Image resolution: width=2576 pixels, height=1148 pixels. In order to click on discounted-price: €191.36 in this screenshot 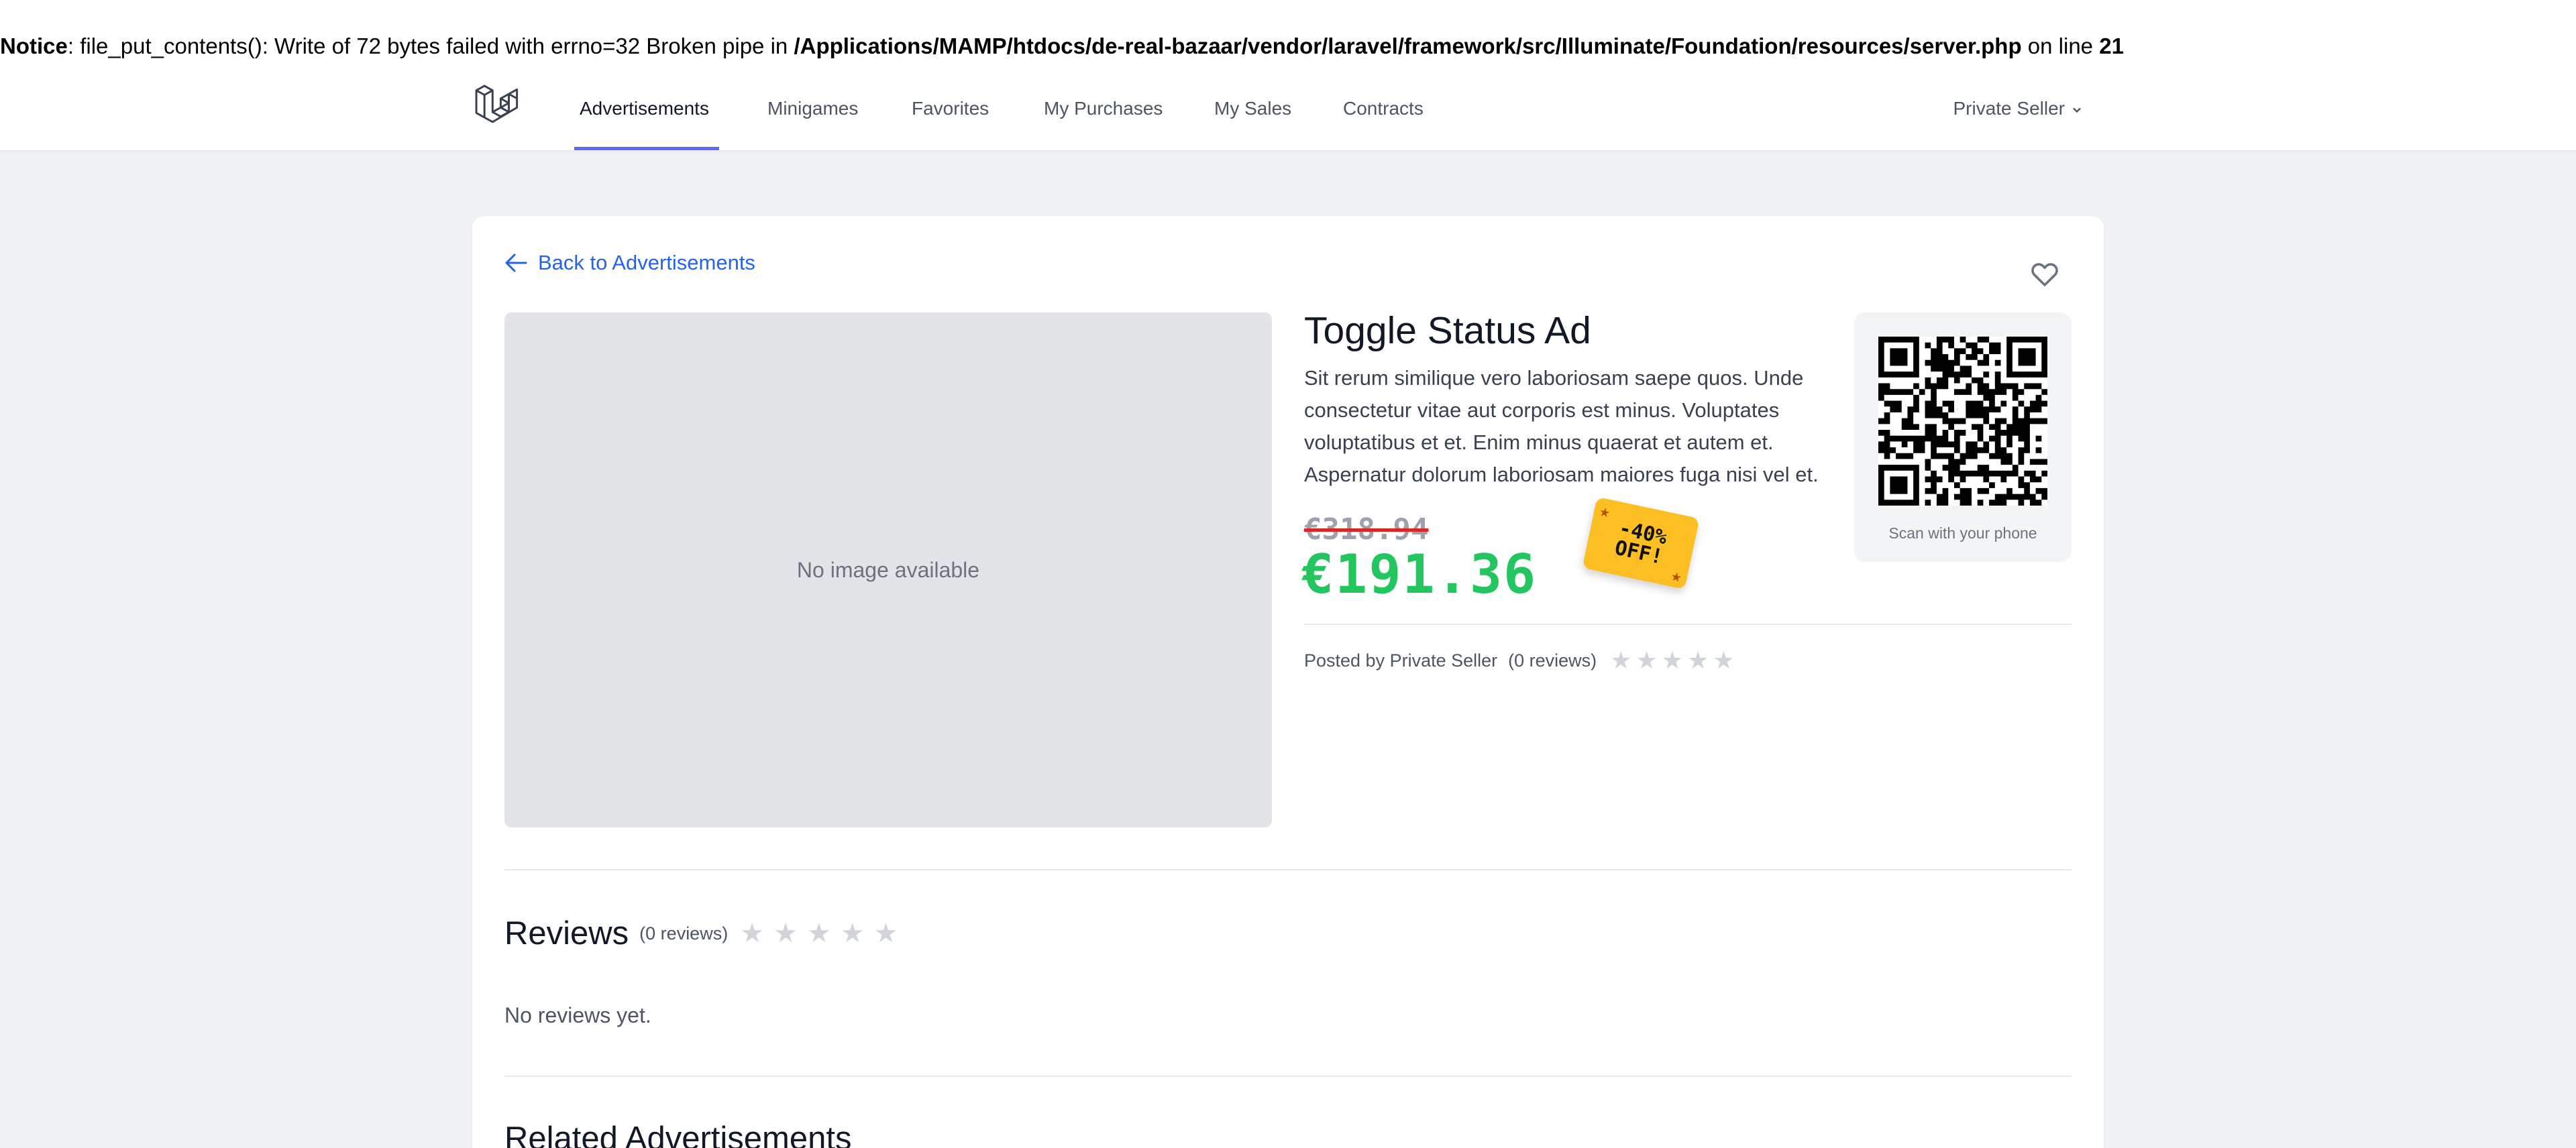, I will do `click(1419, 574)`.